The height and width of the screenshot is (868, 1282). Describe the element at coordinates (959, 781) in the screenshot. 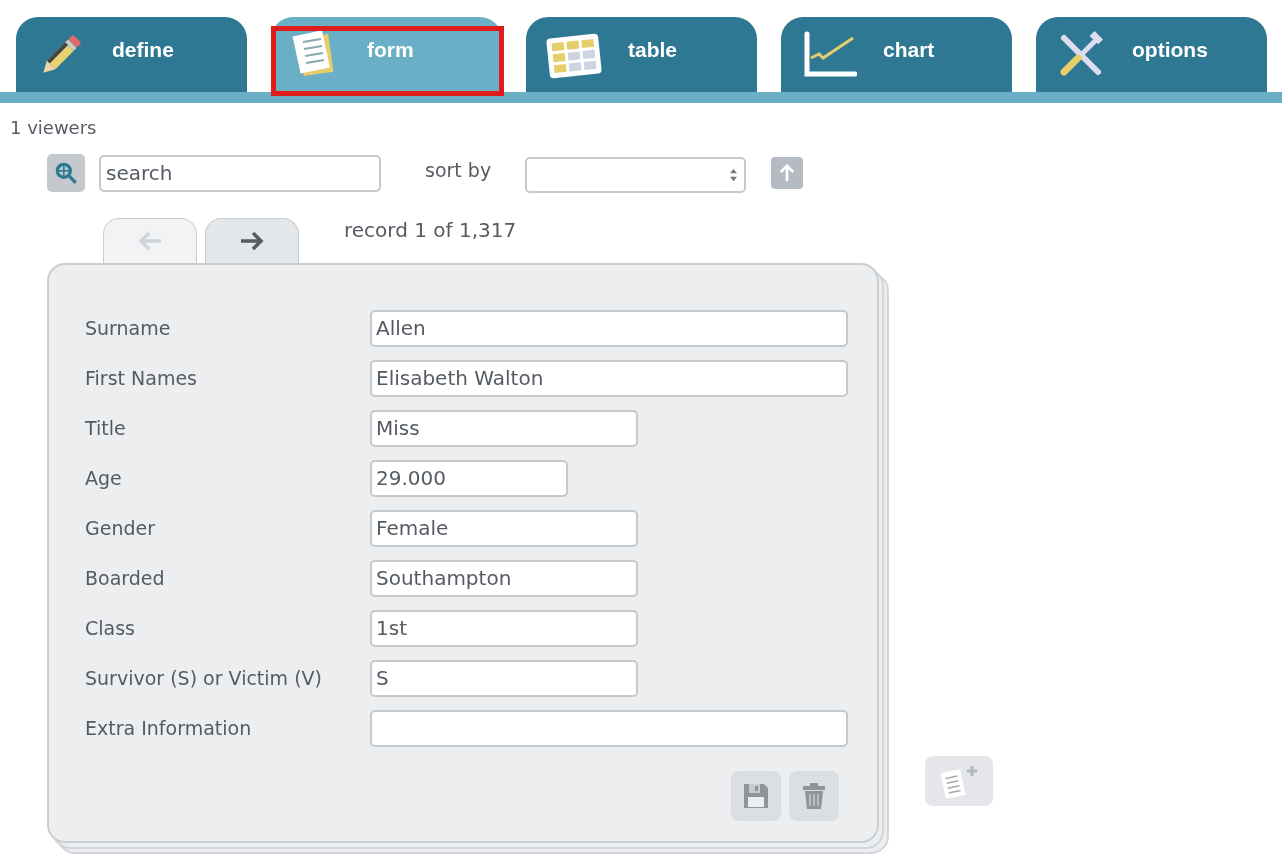

I see `new-record-button` at that location.